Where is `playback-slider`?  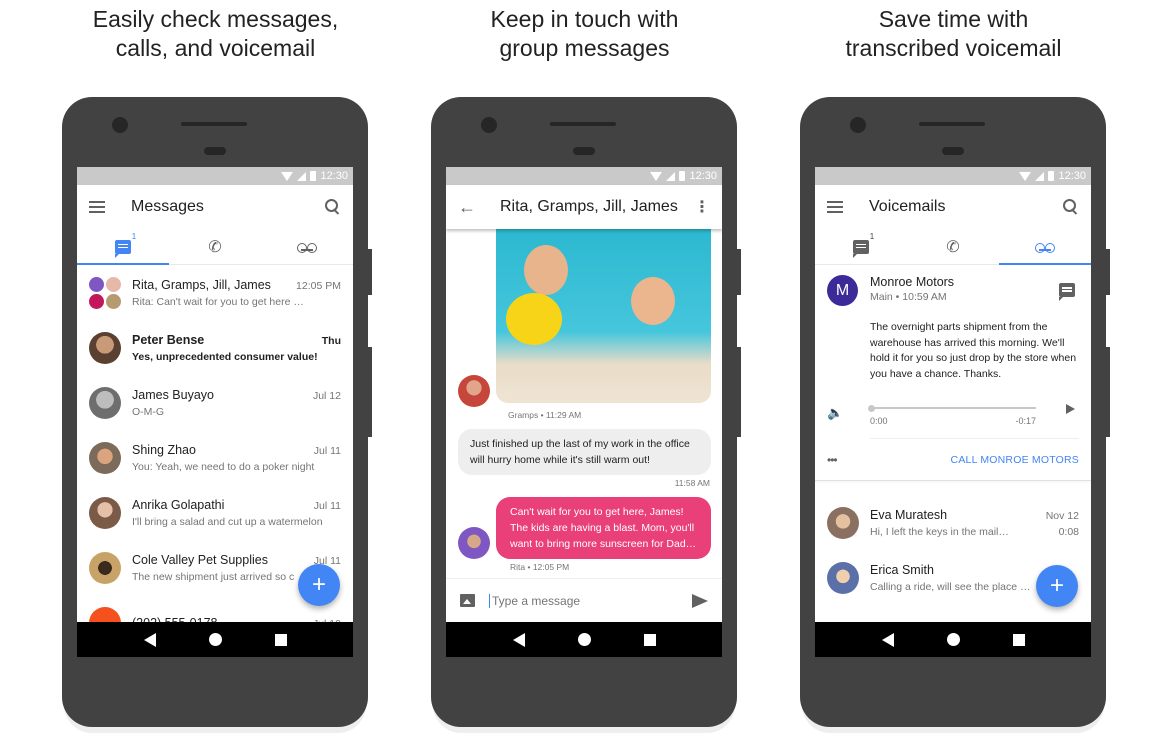
playback-slider is located at coordinates (952, 408).